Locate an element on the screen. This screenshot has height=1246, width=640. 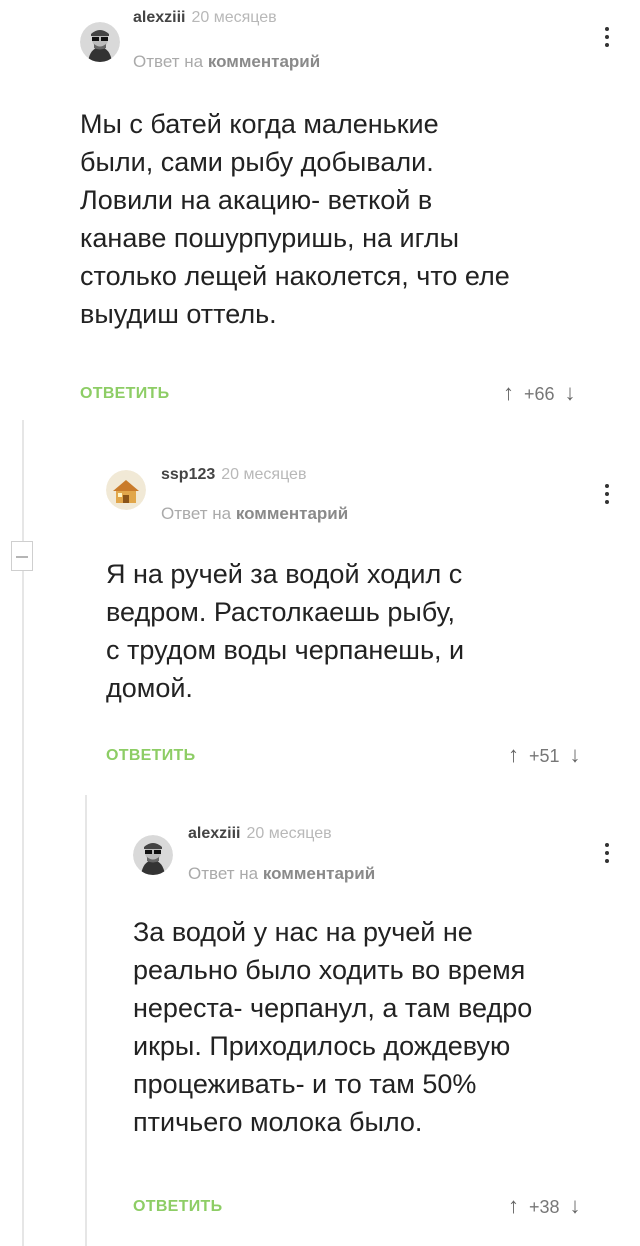
comment-author: ssp123 20 месяцев is located at coordinates (233, 475).